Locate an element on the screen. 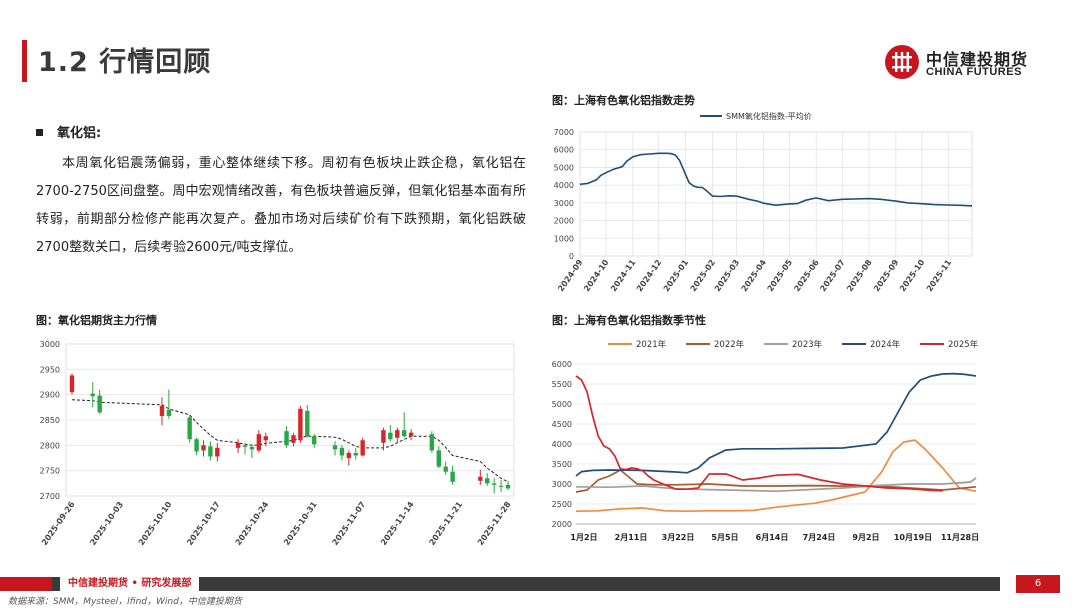  x-tick-label: 2025-03 is located at coordinates (727, 275).